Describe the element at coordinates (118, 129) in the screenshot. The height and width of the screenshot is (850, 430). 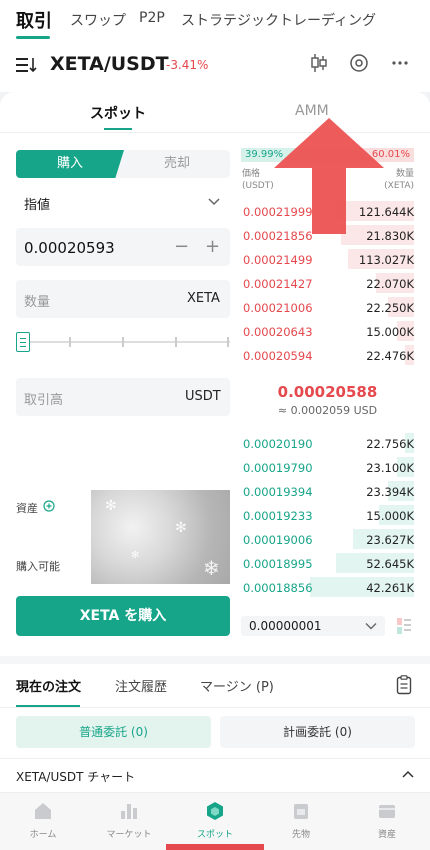
I see `spot-tab-underline` at that location.